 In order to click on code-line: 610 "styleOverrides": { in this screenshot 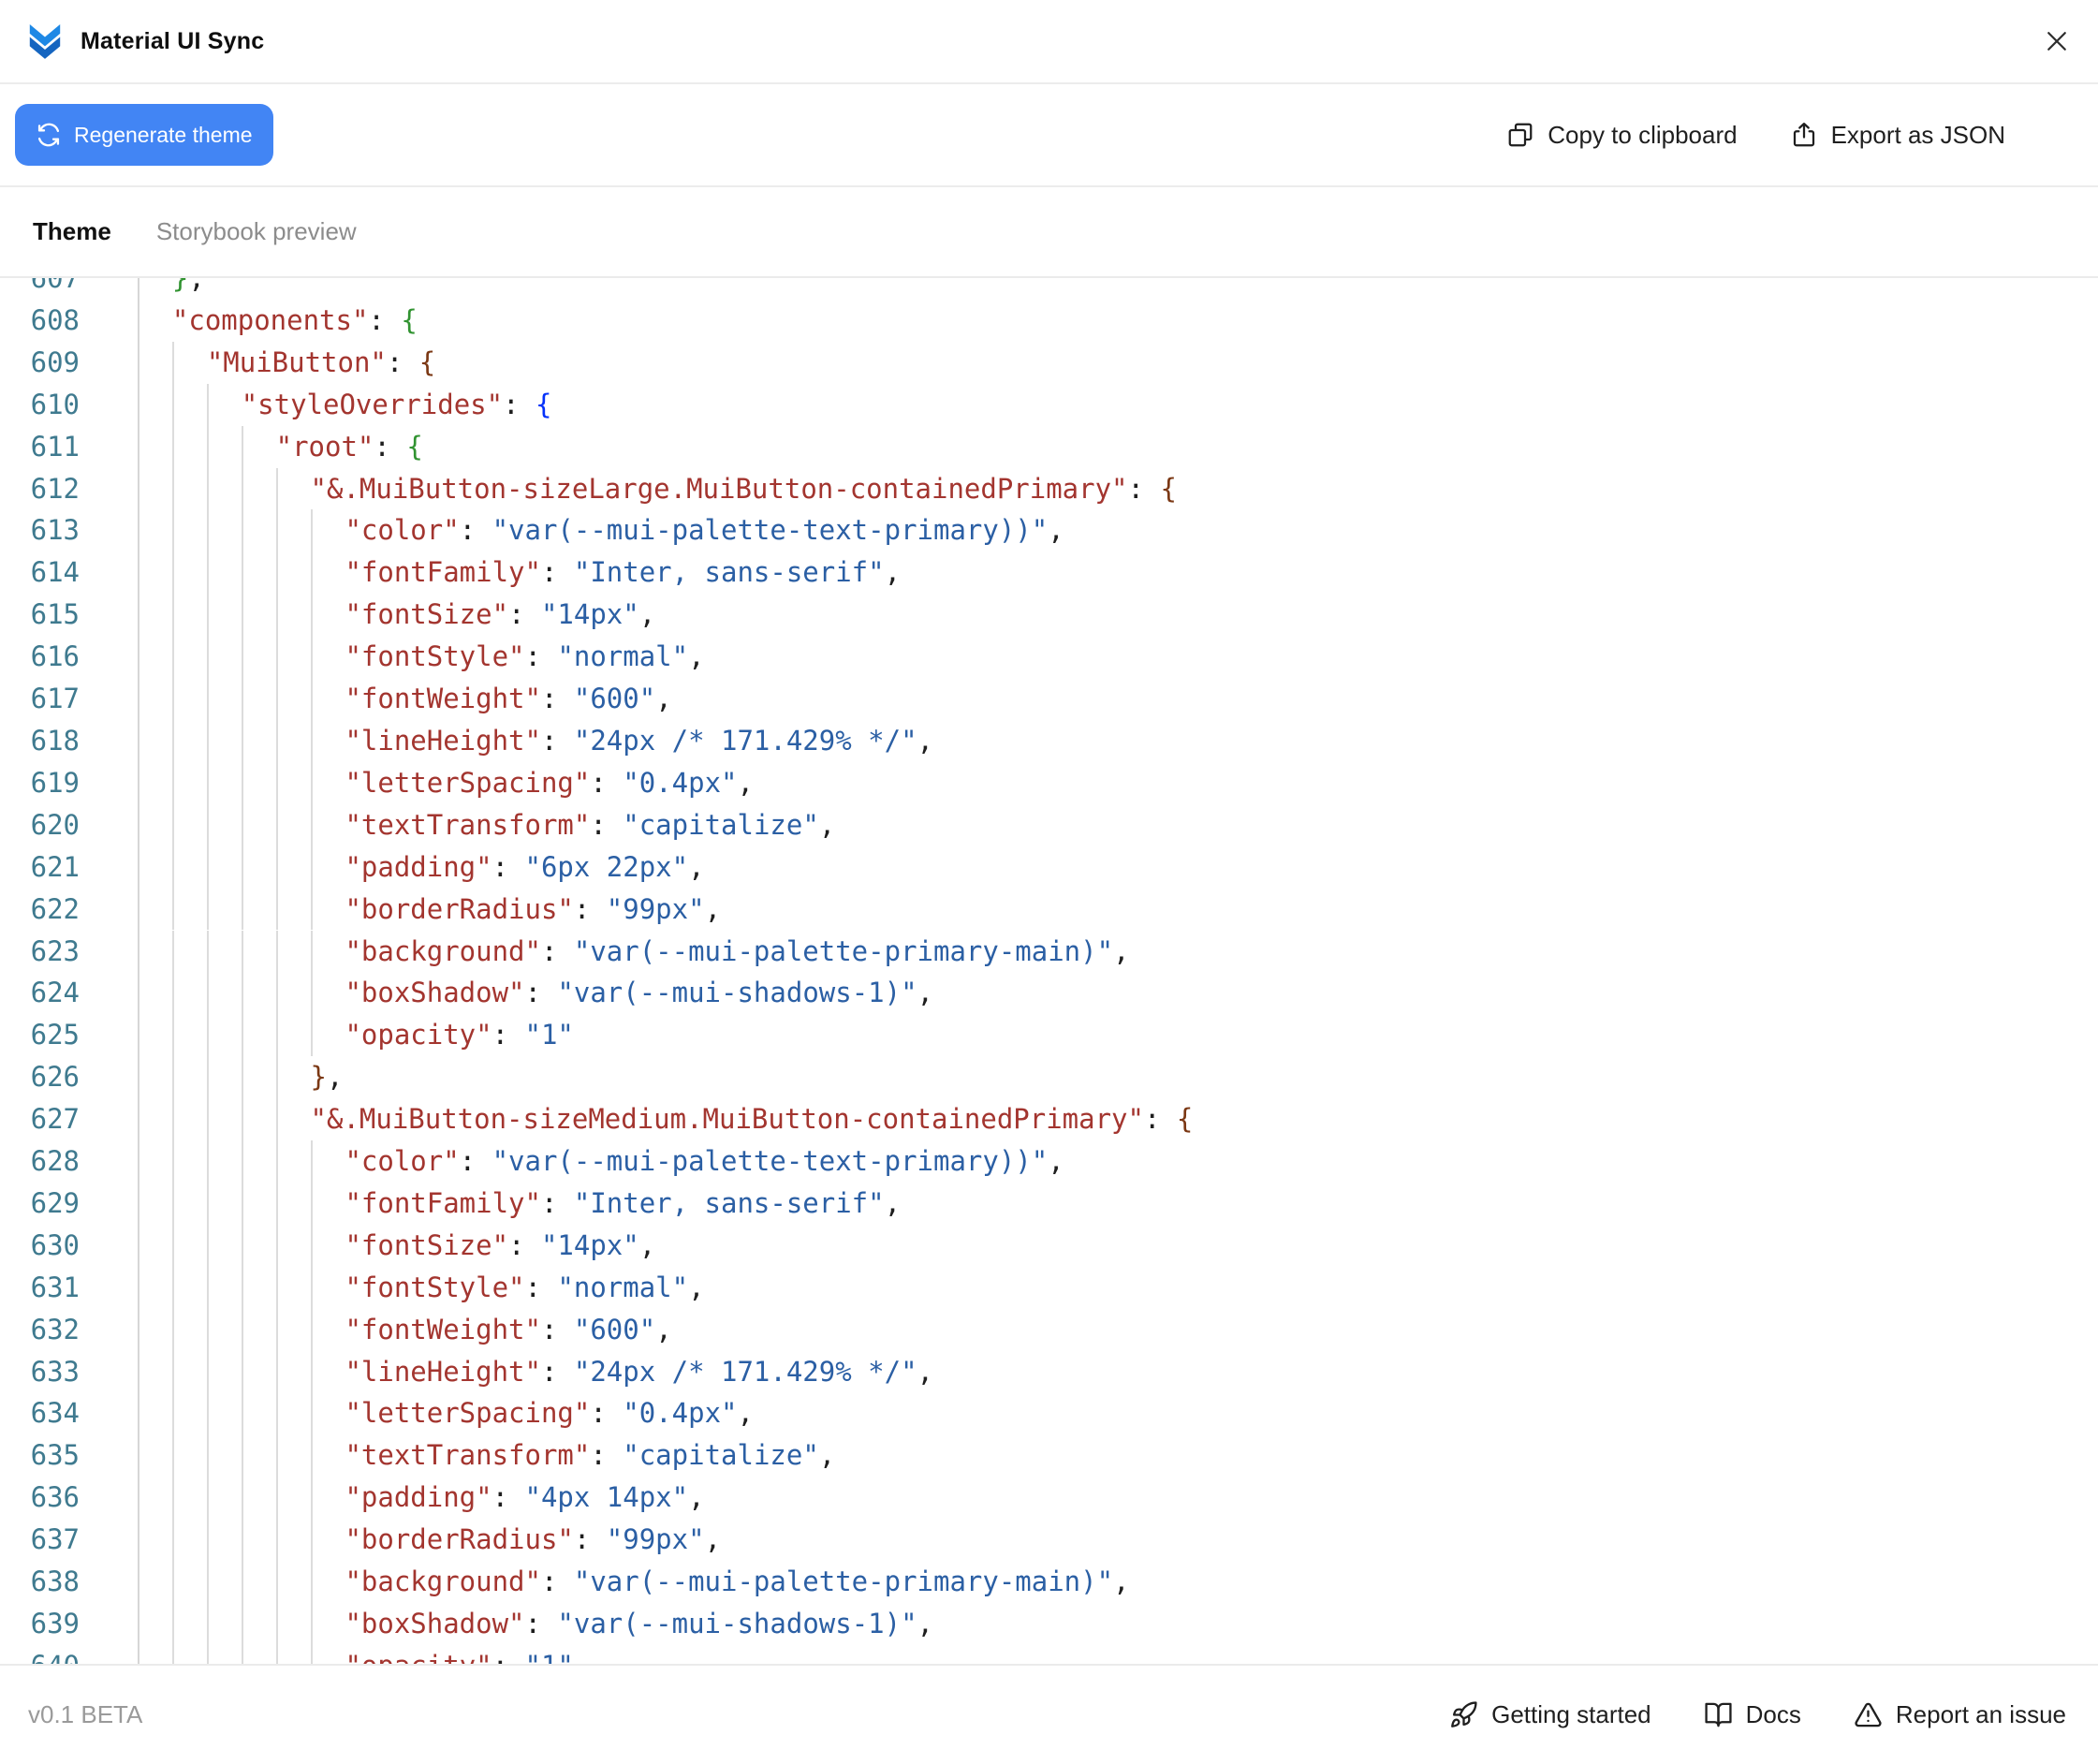, I will do `click(1049, 405)`.